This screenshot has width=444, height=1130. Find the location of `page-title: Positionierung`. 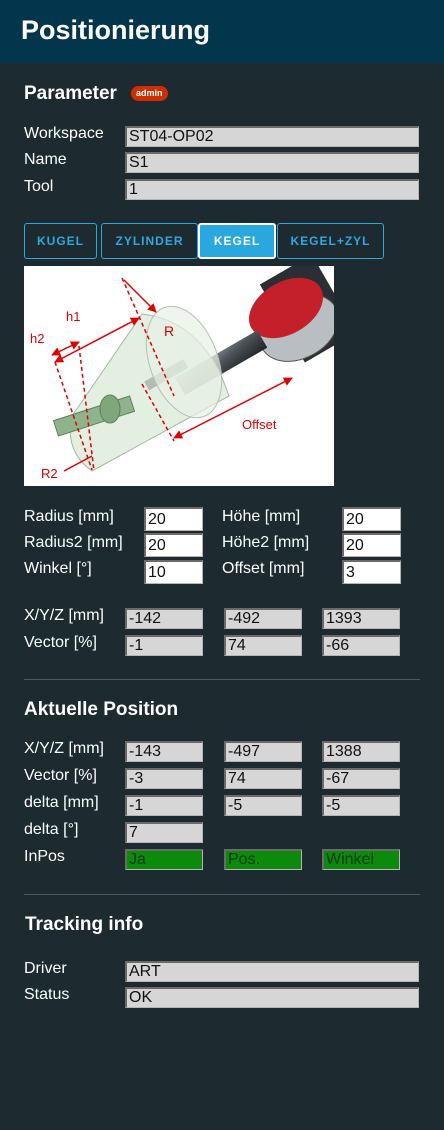

page-title: Positionierung is located at coordinates (115, 30).